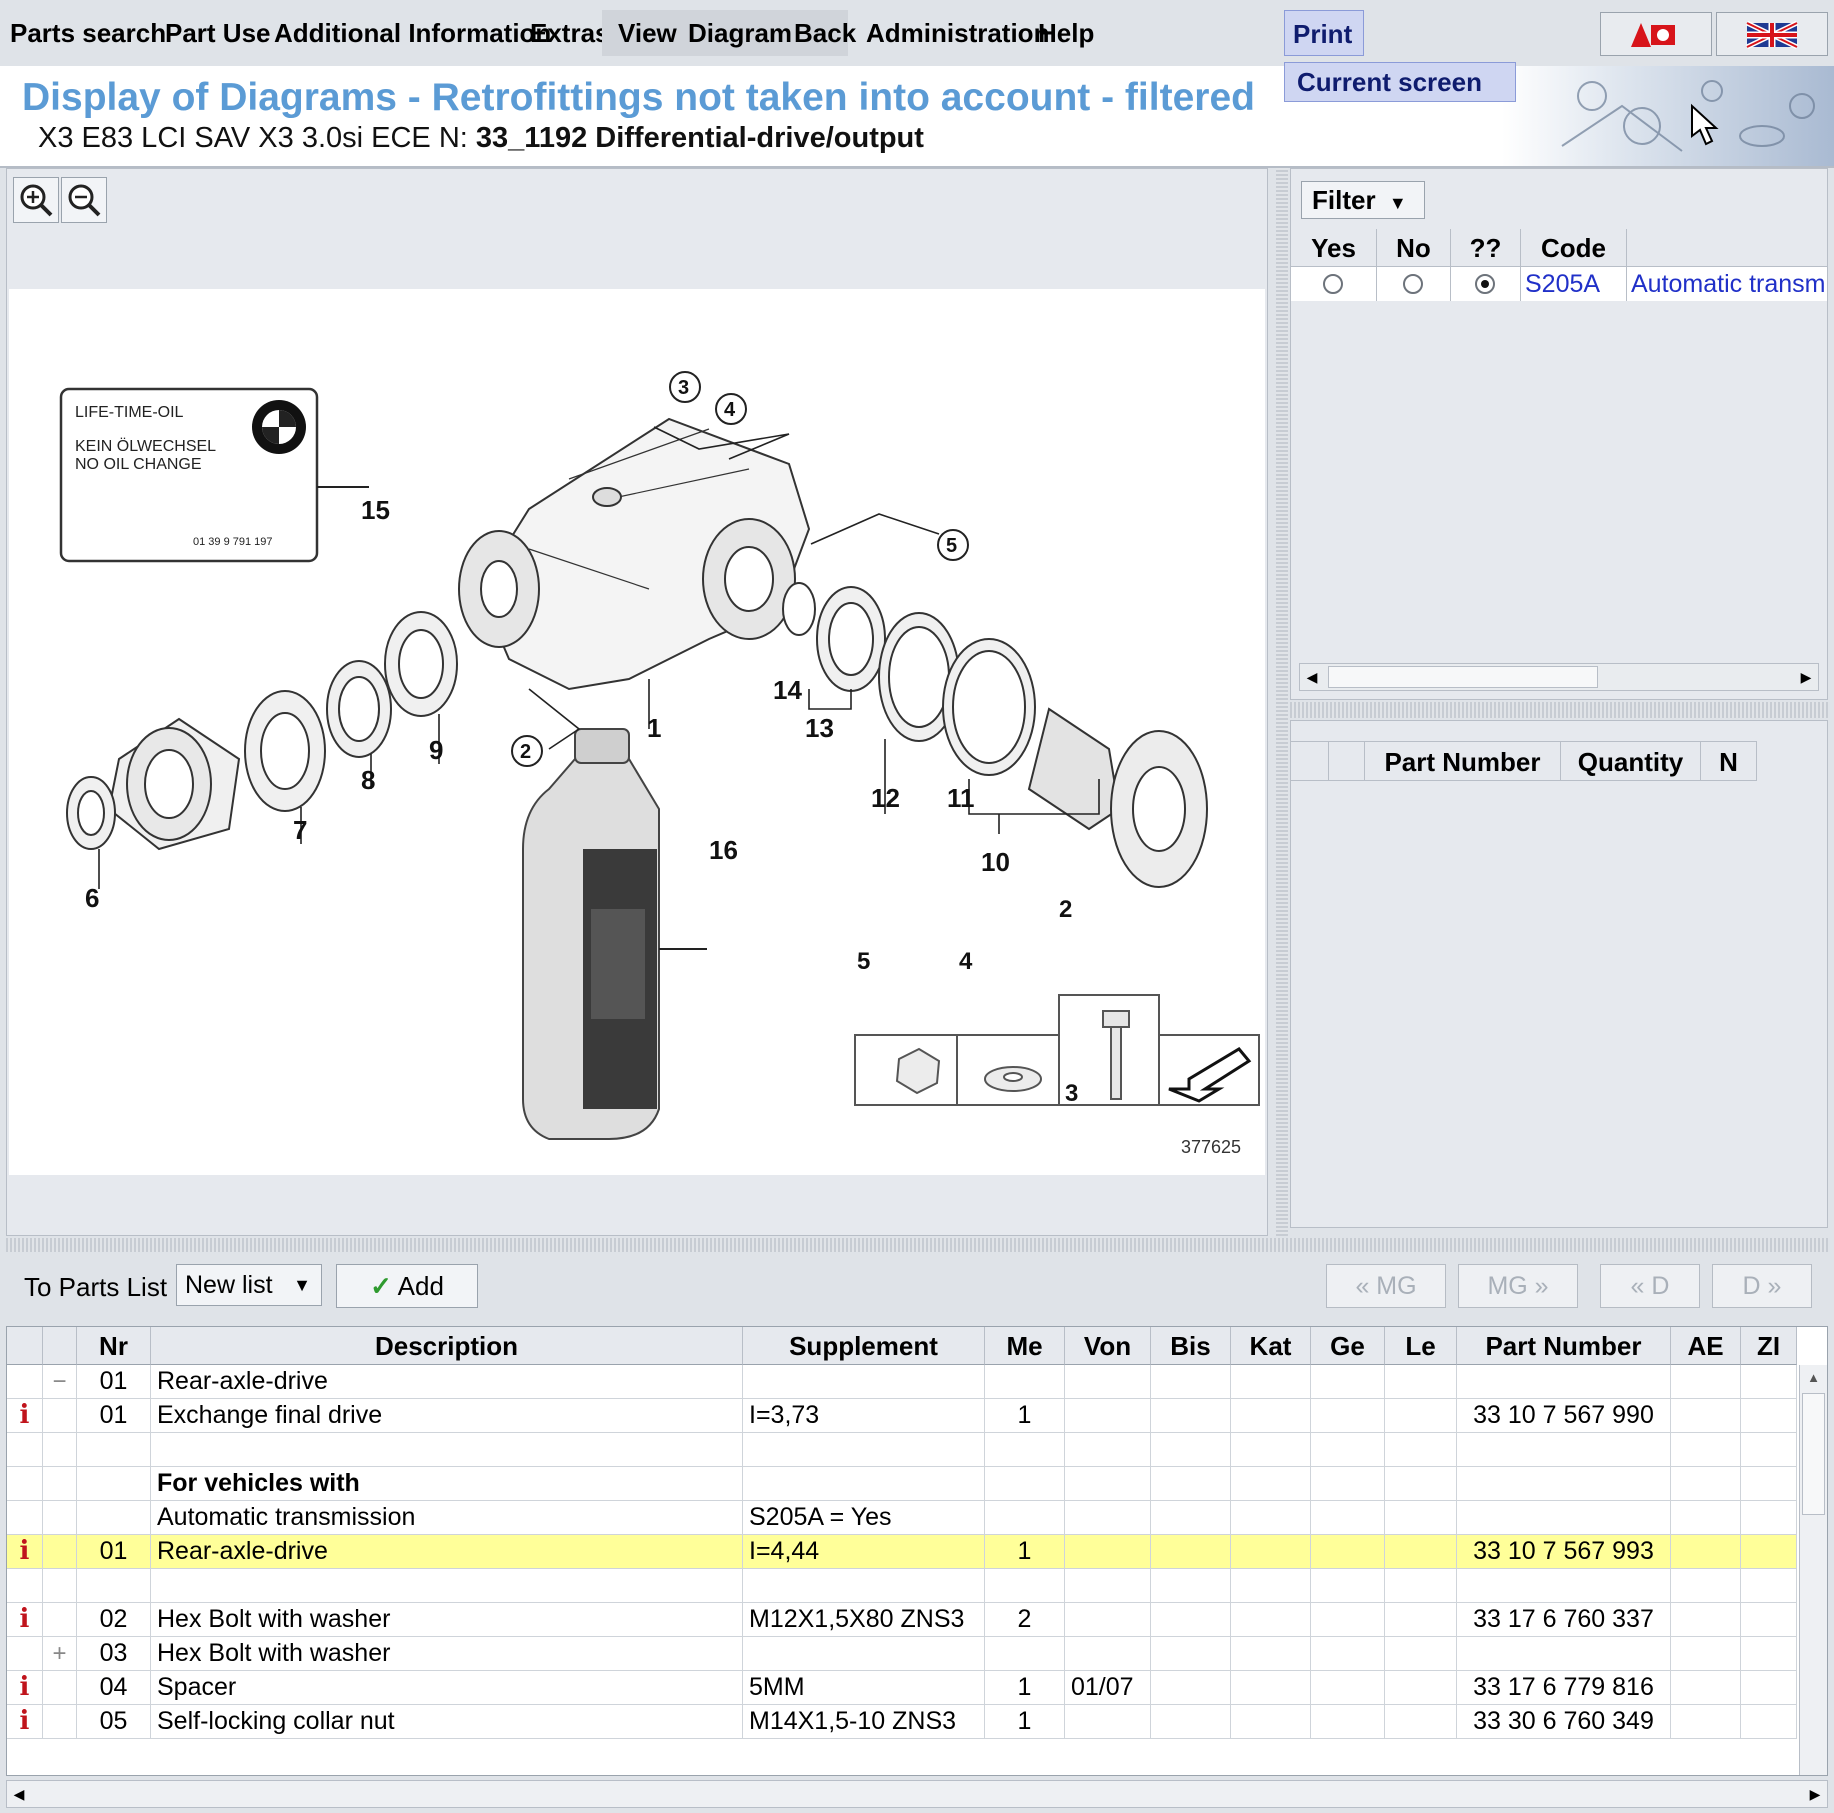 The image size is (1834, 1813). What do you see at coordinates (88, 33) in the screenshot?
I see `menu-parts-search: Parts search` at bounding box center [88, 33].